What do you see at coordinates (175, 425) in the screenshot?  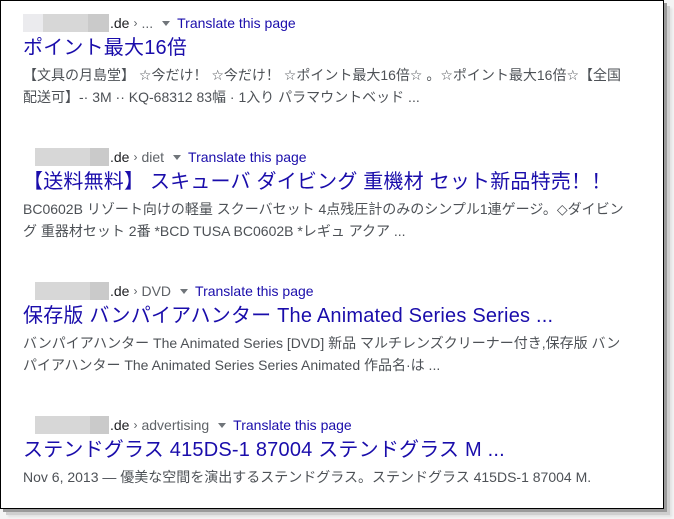 I see `breadcrumb-path: advertising` at bounding box center [175, 425].